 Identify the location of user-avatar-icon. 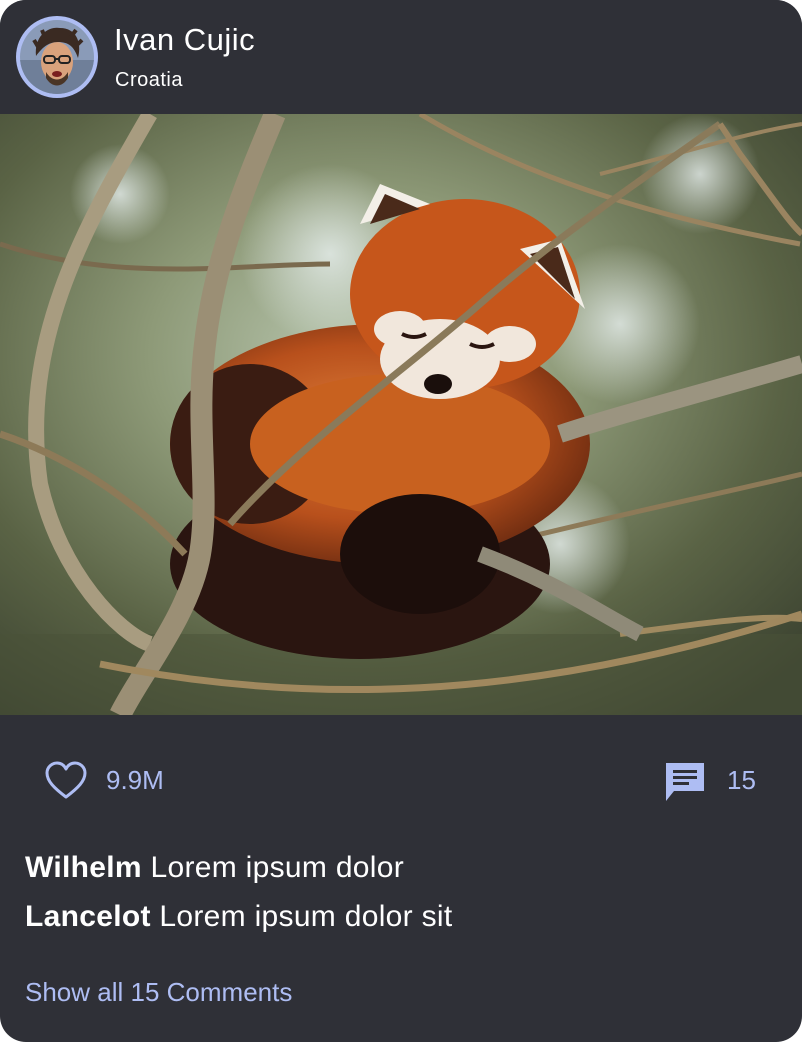
(57, 57).